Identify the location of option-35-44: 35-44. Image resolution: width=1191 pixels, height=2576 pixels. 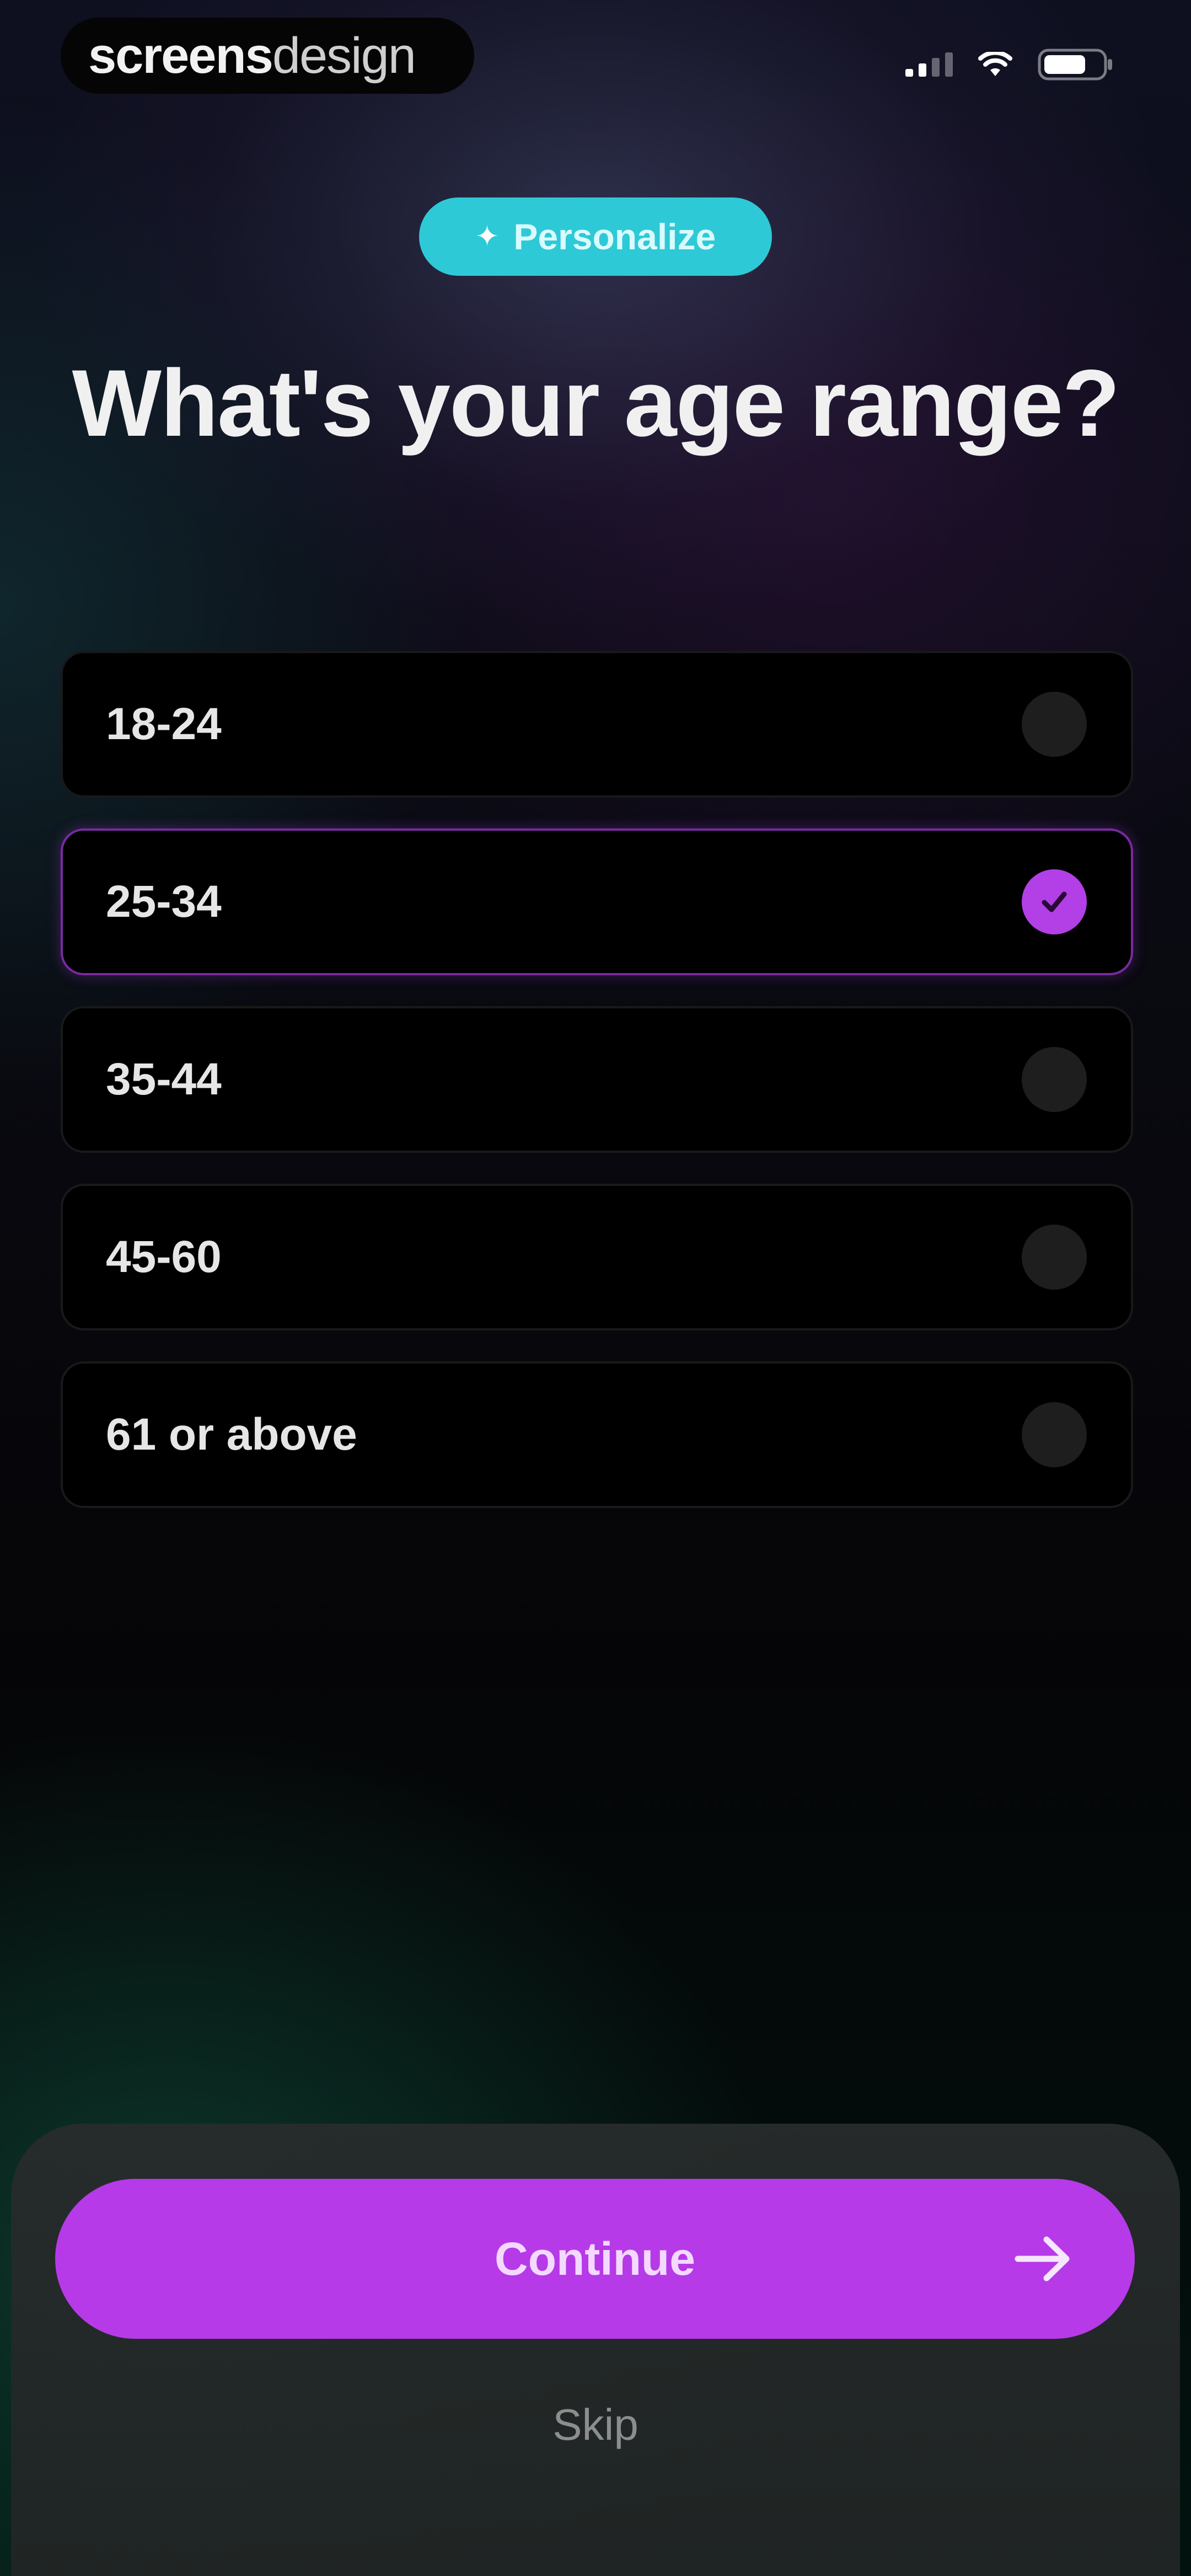
(597, 1079).